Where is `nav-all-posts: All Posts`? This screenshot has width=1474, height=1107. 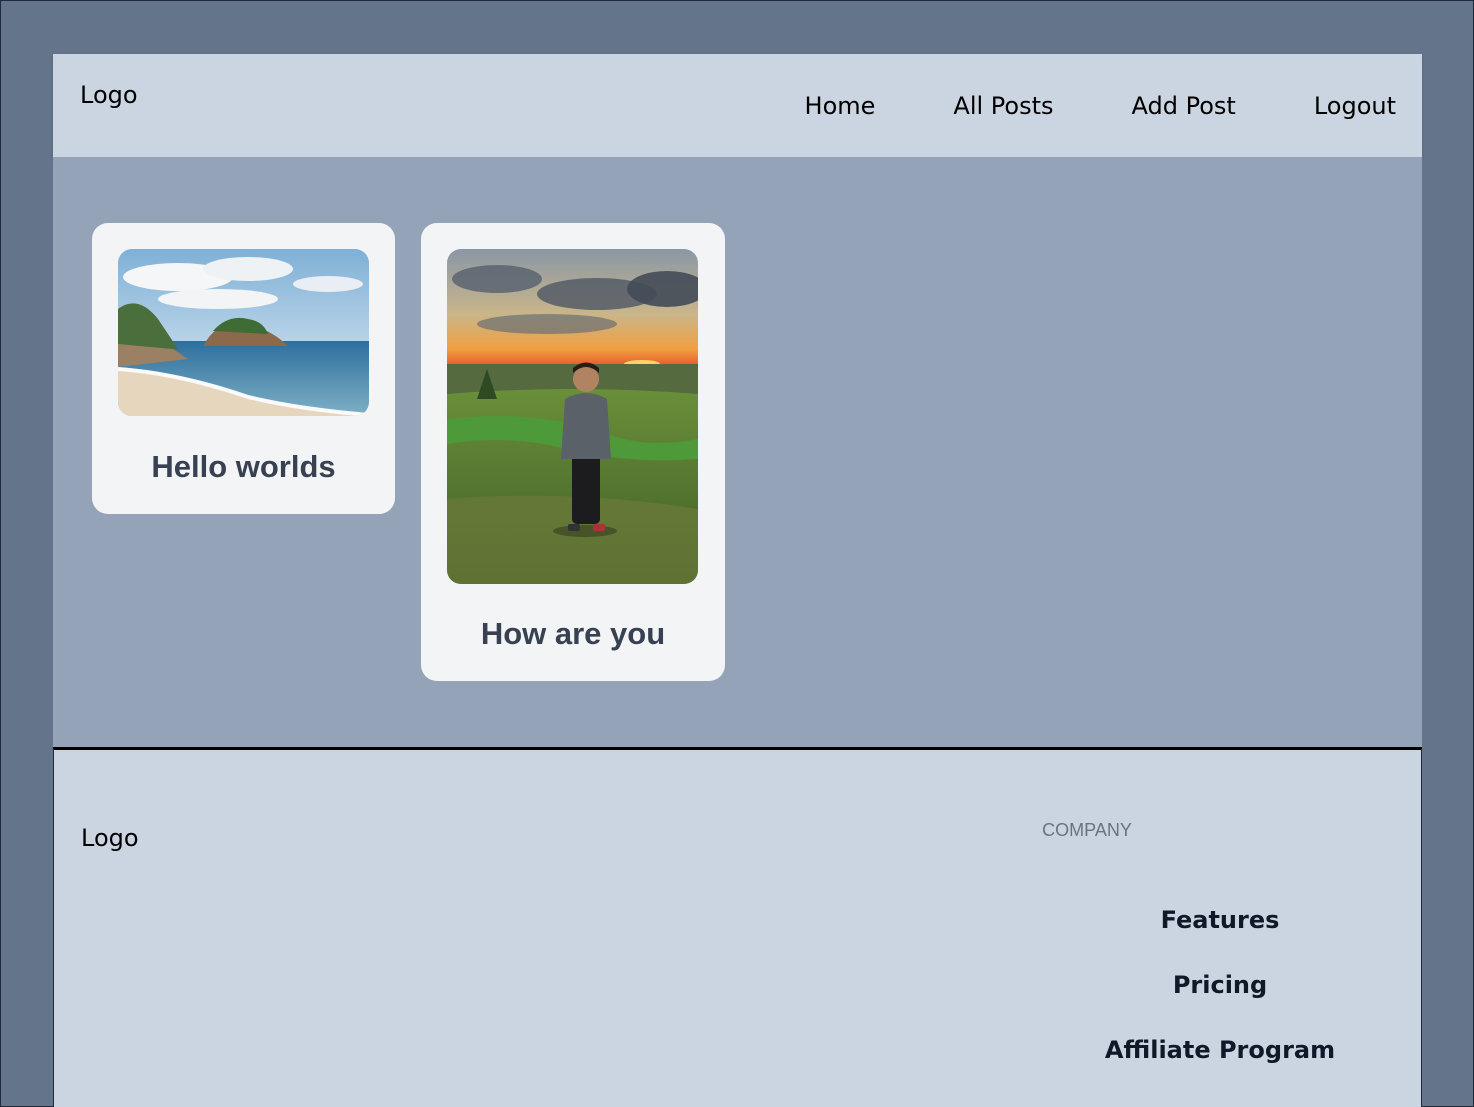 nav-all-posts: All Posts is located at coordinates (1003, 106).